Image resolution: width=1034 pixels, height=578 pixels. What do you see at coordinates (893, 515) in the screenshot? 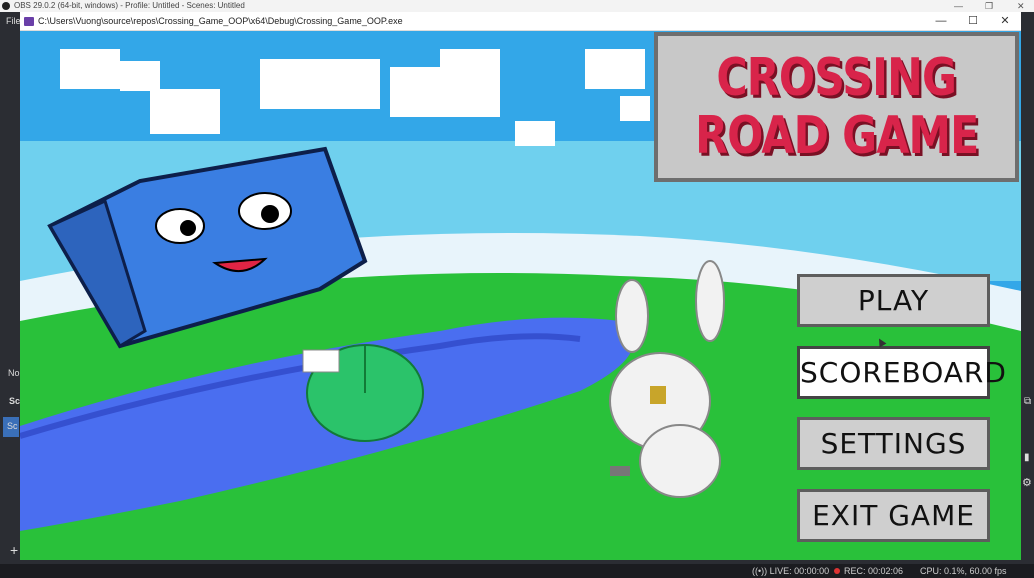
I see `exit-game-button: EXIT GAME` at bounding box center [893, 515].